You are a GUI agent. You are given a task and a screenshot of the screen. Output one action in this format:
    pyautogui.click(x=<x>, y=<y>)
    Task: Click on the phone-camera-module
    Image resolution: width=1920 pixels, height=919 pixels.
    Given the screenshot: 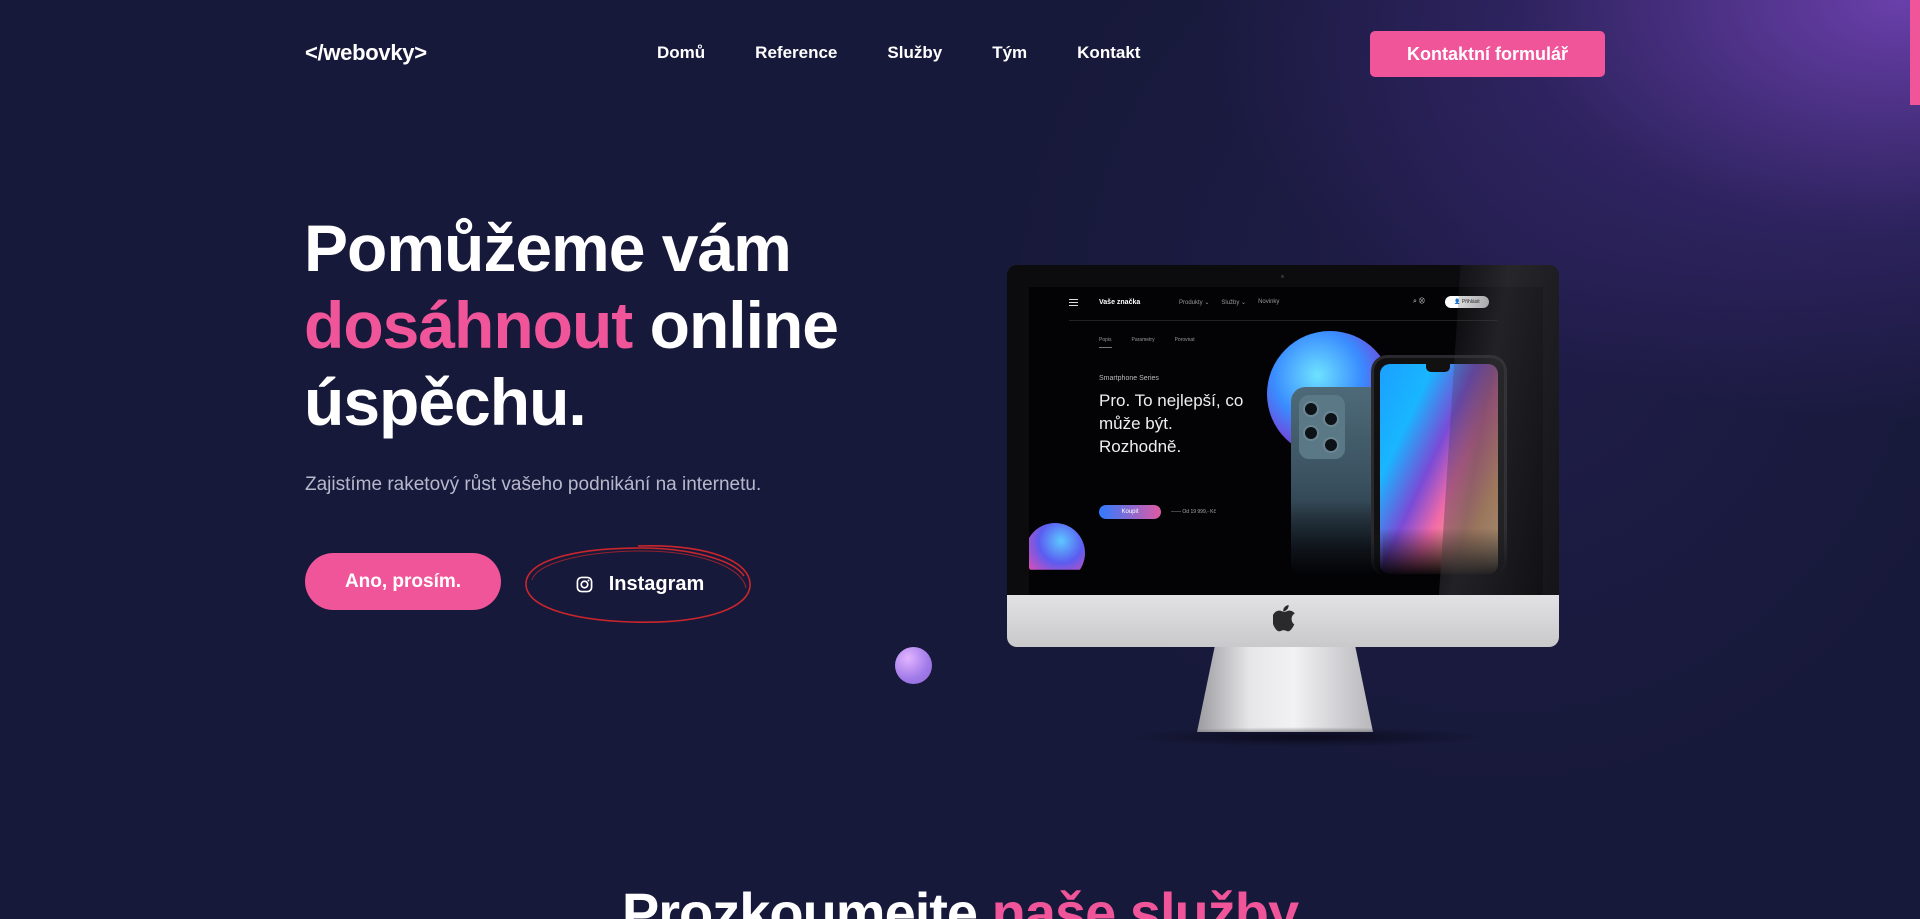 What is the action you would take?
    pyautogui.click(x=1322, y=427)
    